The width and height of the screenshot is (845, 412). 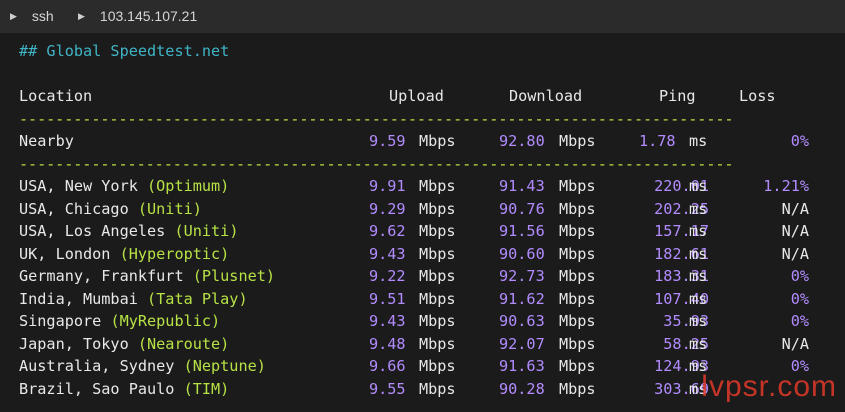 What do you see at coordinates (522, 366) in the screenshot?
I see `row-download-value: 91.63` at bounding box center [522, 366].